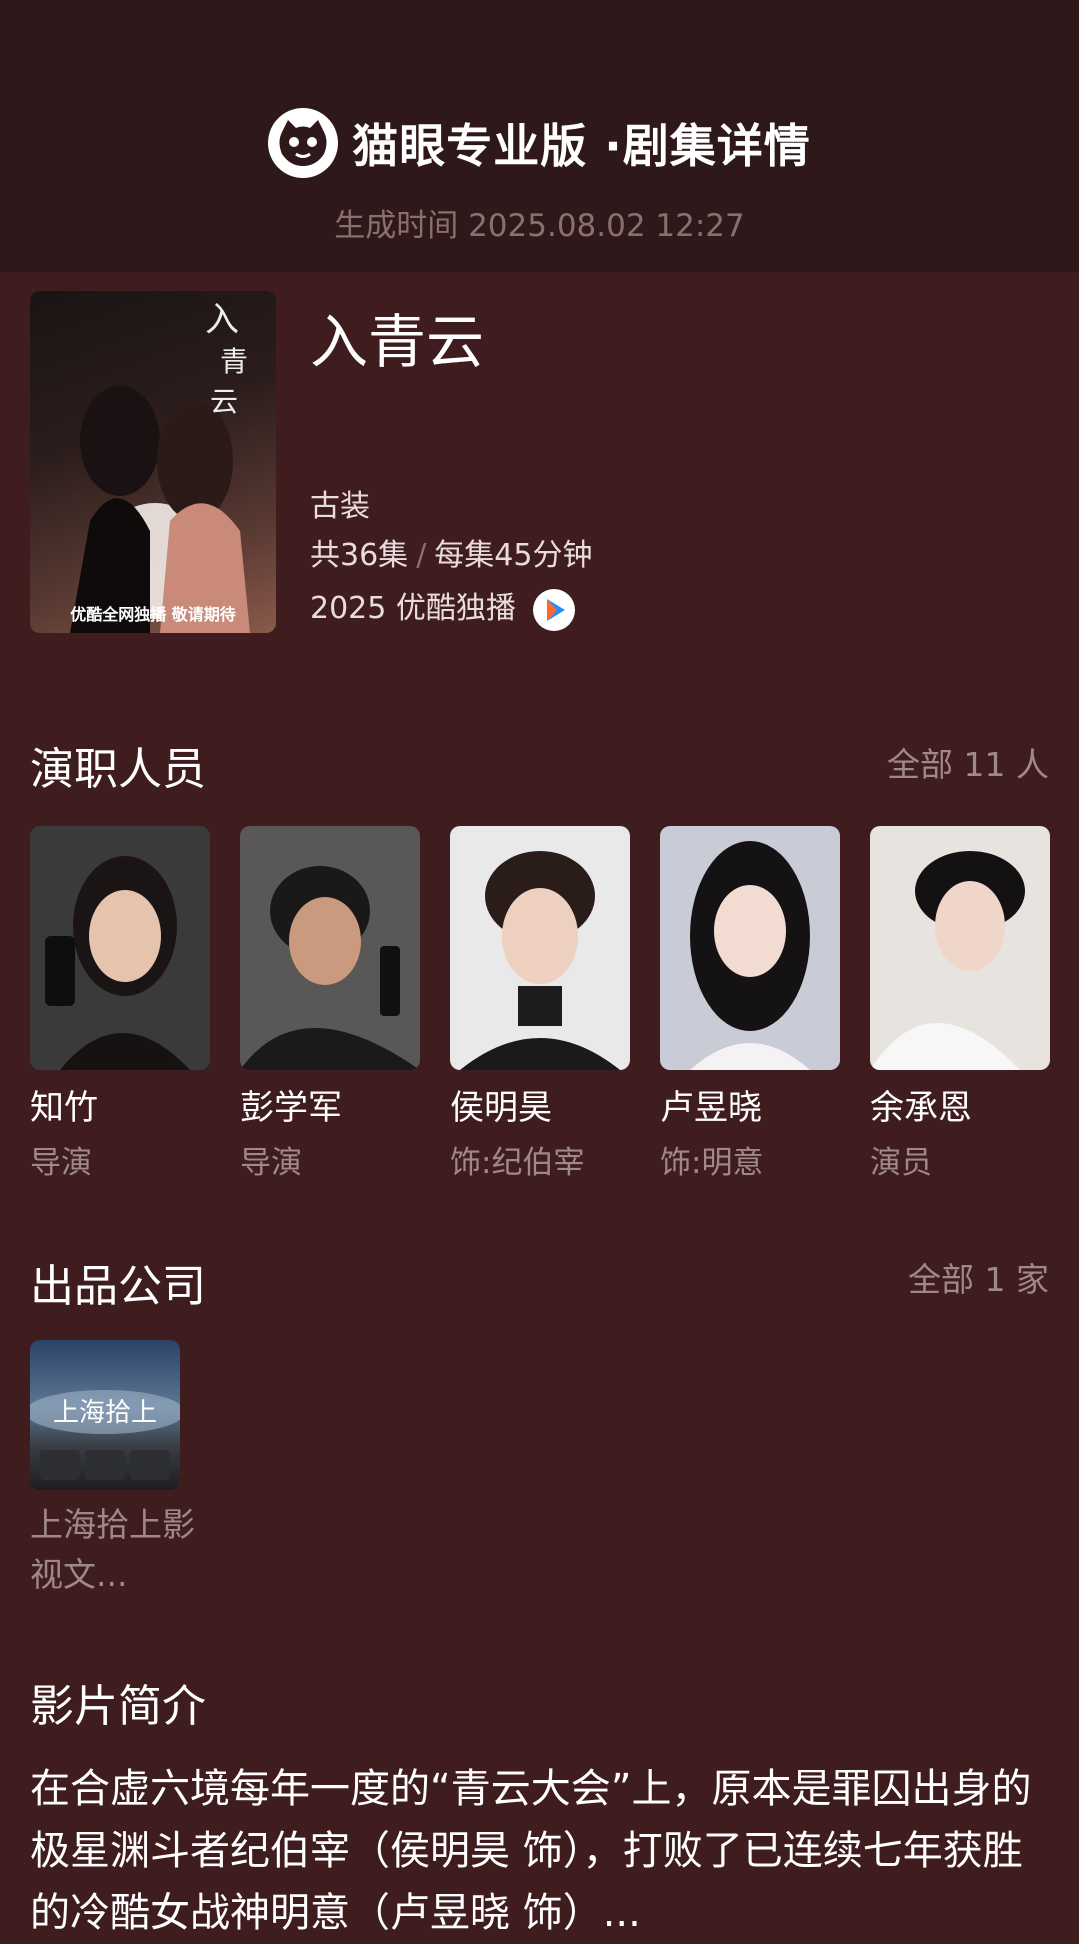 Image resolution: width=1079 pixels, height=1944 pixels. Describe the element at coordinates (222, 320) in the screenshot. I see `svg-text: 入` at that location.